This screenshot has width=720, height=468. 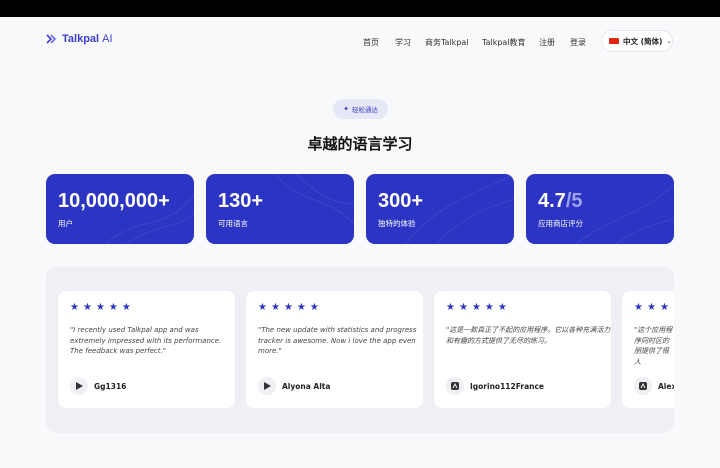 I want to click on nav-learn: 学习, so click(x=403, y=42).